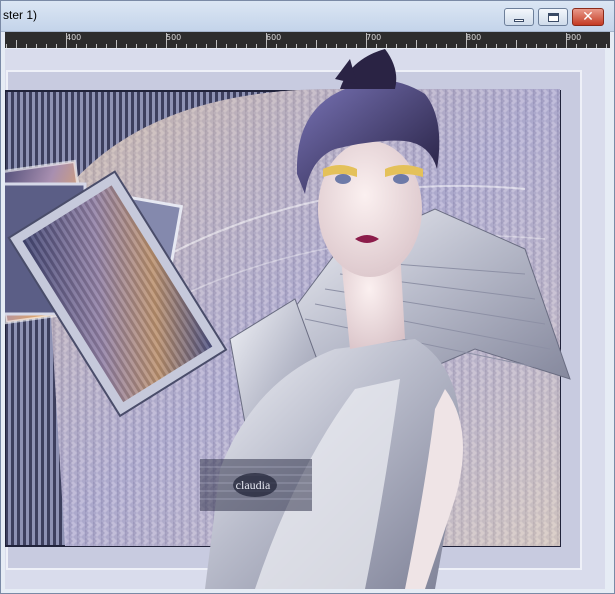  What do you see at coordinates (374, 37) in the screenshot?
I see `ruler-label-700: 700` at bounding box center [374, 37].